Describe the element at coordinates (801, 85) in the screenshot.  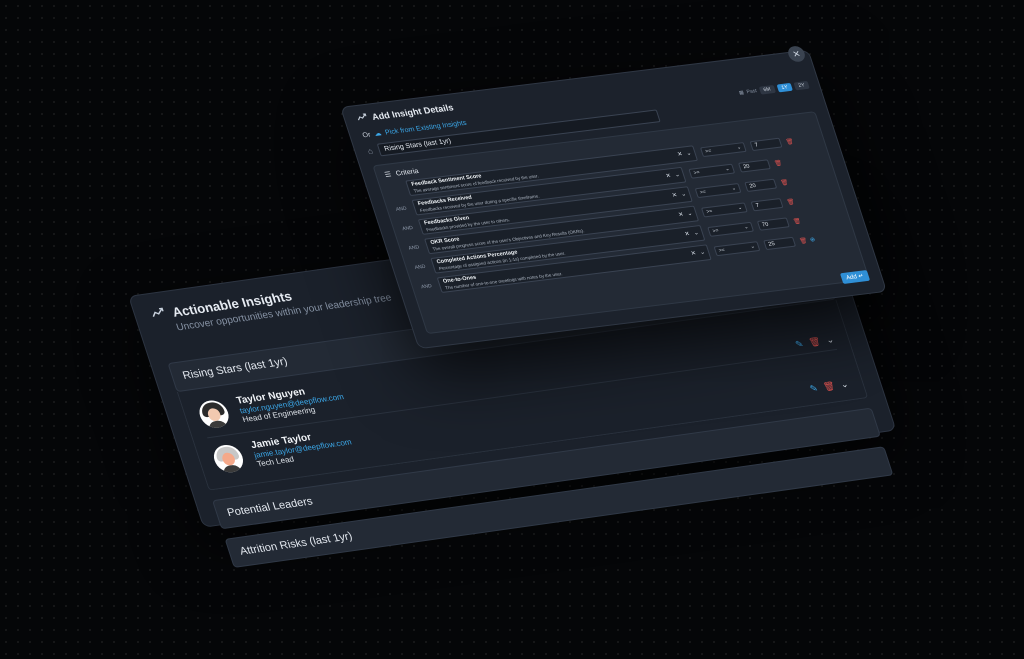
I see `range-2y-button: 2Y` at that location.